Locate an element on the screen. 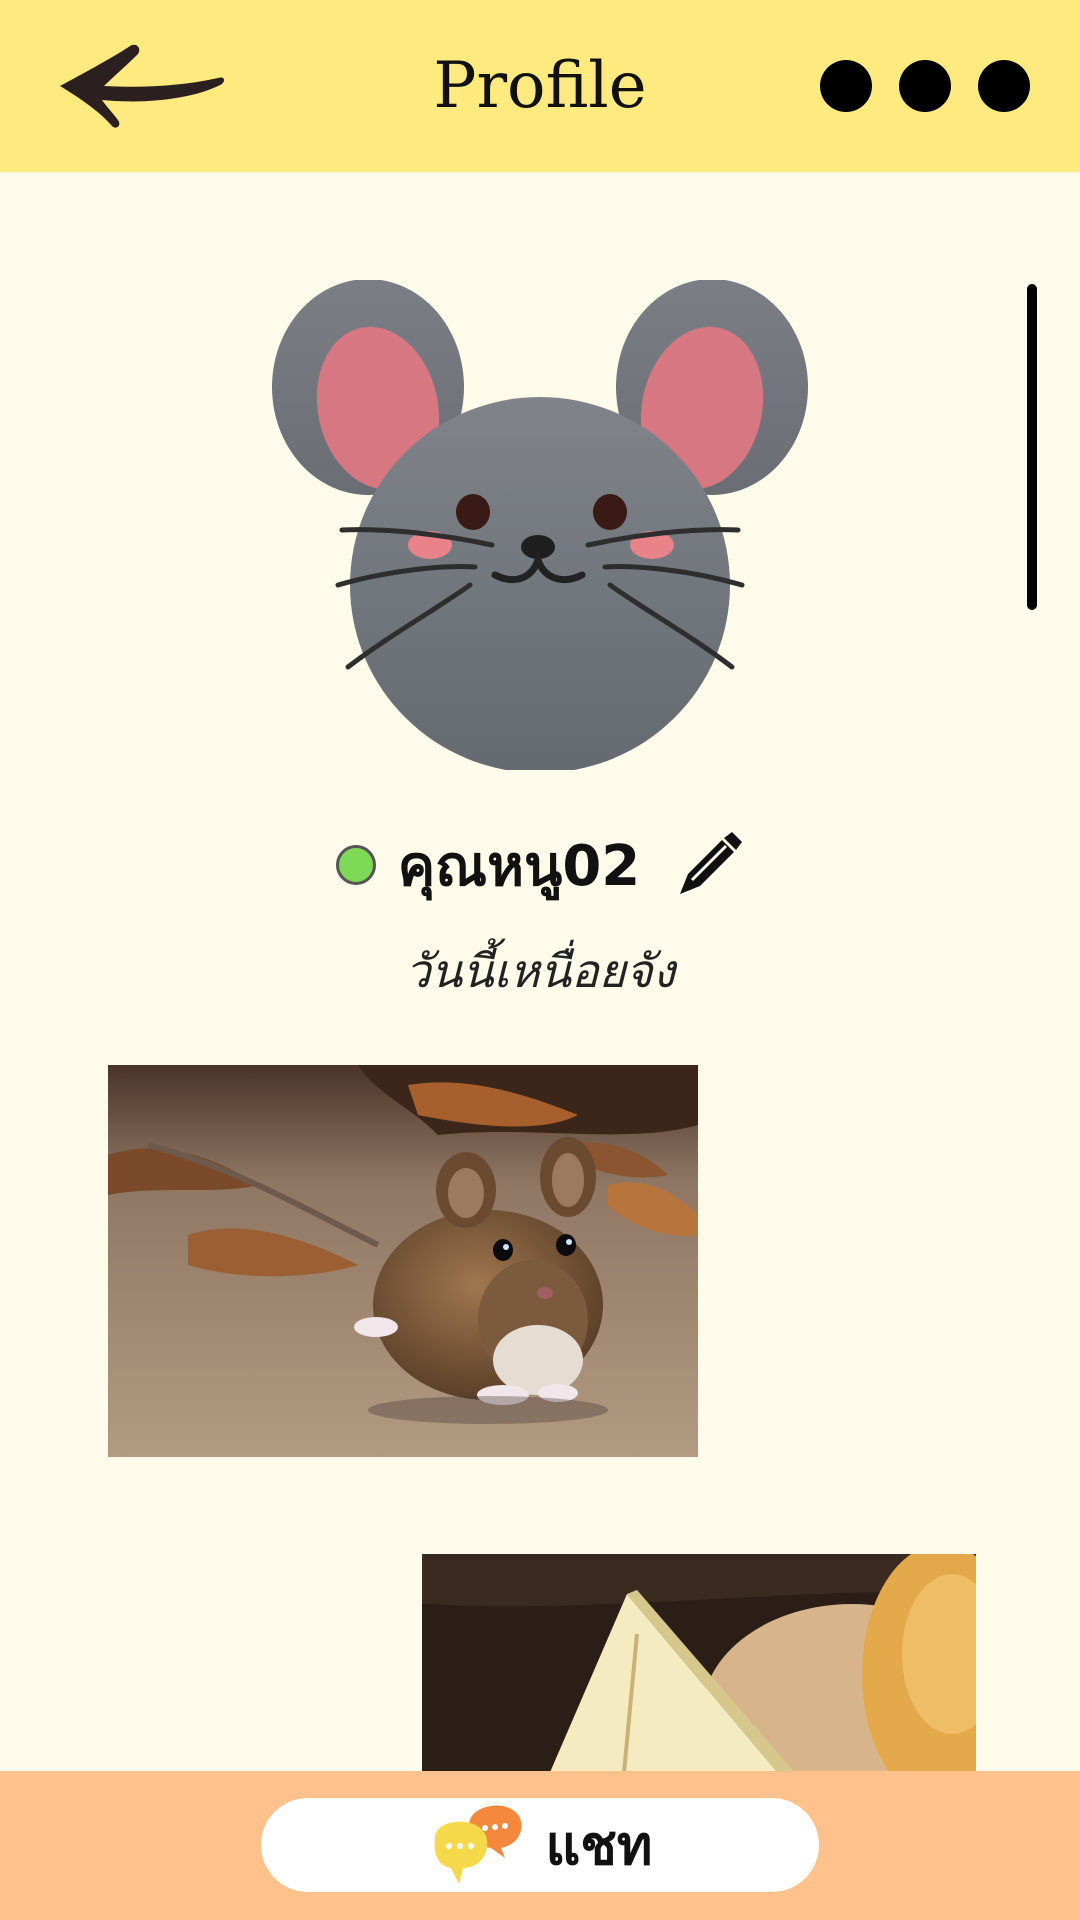 The width and height of the screenshot is (1080, 1920). bottom-bar: แชท is located at coordinates (540, 1845).